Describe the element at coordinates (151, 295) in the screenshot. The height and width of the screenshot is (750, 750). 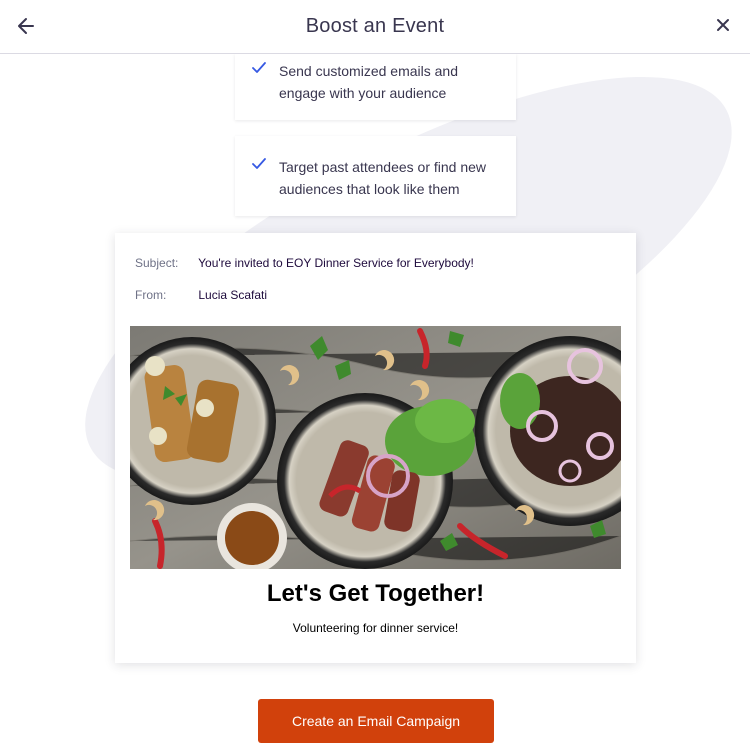
I see `from-label: From:` at that location.